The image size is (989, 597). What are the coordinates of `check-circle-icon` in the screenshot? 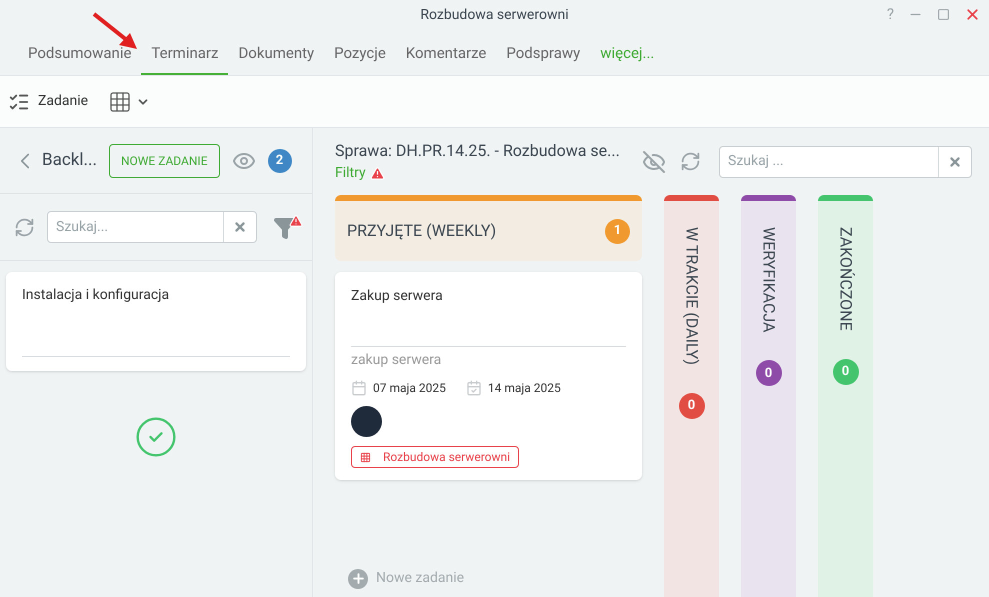 It's located at (156, 437).